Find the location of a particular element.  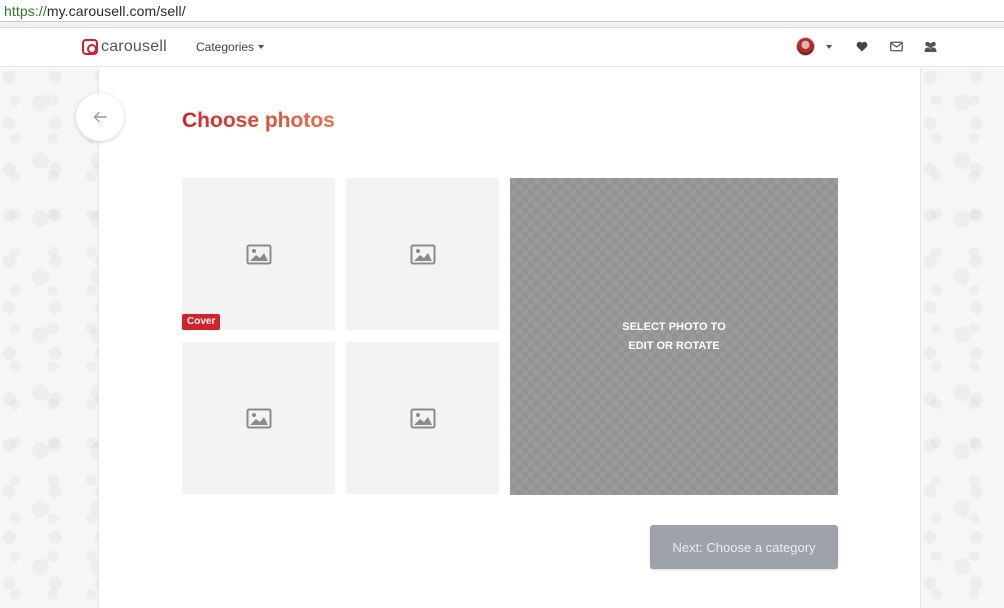

editor-instruction-line-1: SELECT PHOTO TO is located at coordinates (674, 326).